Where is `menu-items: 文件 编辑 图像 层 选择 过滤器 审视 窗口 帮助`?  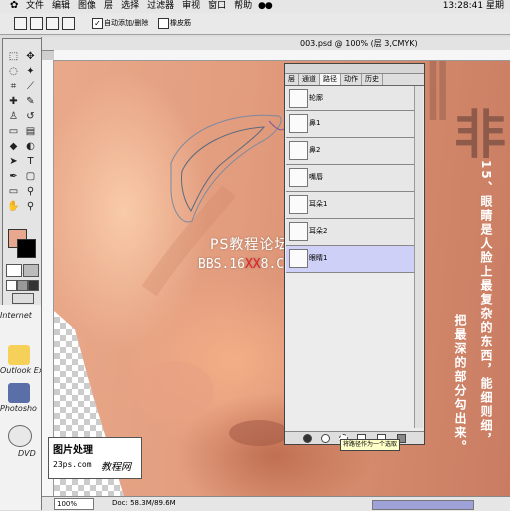 menu-items: 文件 编辑 图像 层 选择 过滤器 审视 窗口 帮助 is located at coordinates (139, 6).